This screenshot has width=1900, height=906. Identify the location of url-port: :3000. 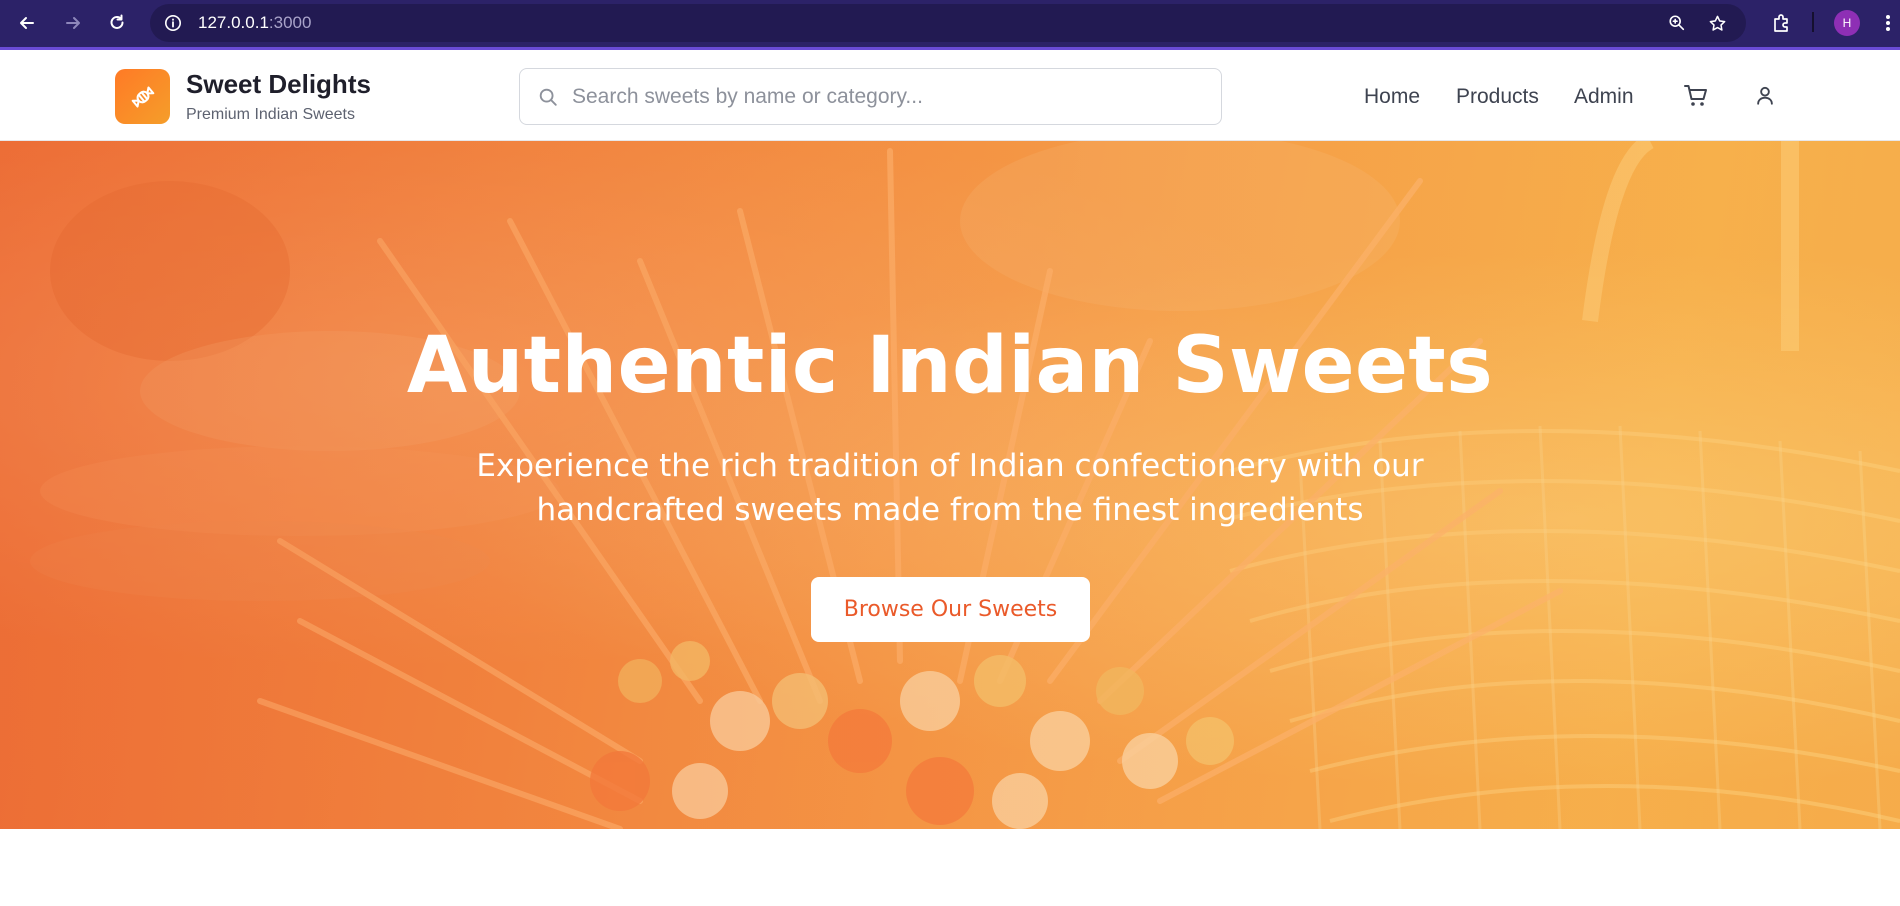
(290, 22).